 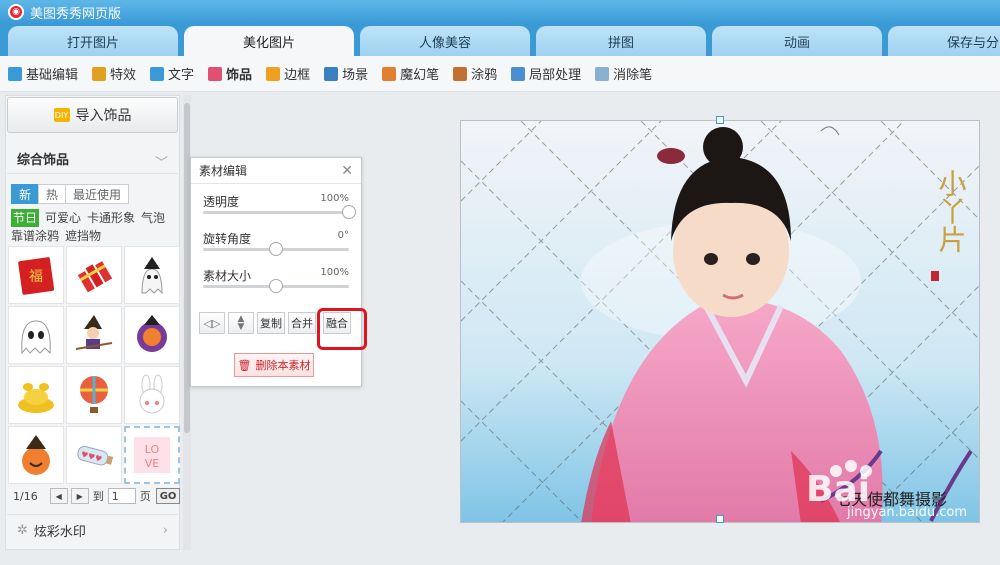 I want to click on go-to-label: 到, so click(x=98, y=496).